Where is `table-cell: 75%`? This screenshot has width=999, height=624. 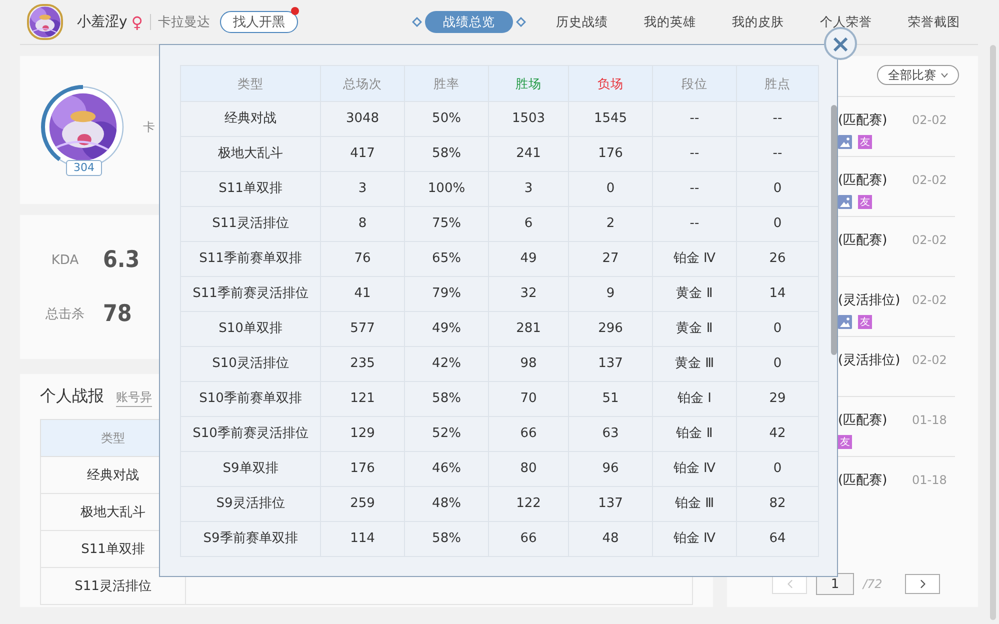 table-cell: 75% is located at coordinates (446, 224).